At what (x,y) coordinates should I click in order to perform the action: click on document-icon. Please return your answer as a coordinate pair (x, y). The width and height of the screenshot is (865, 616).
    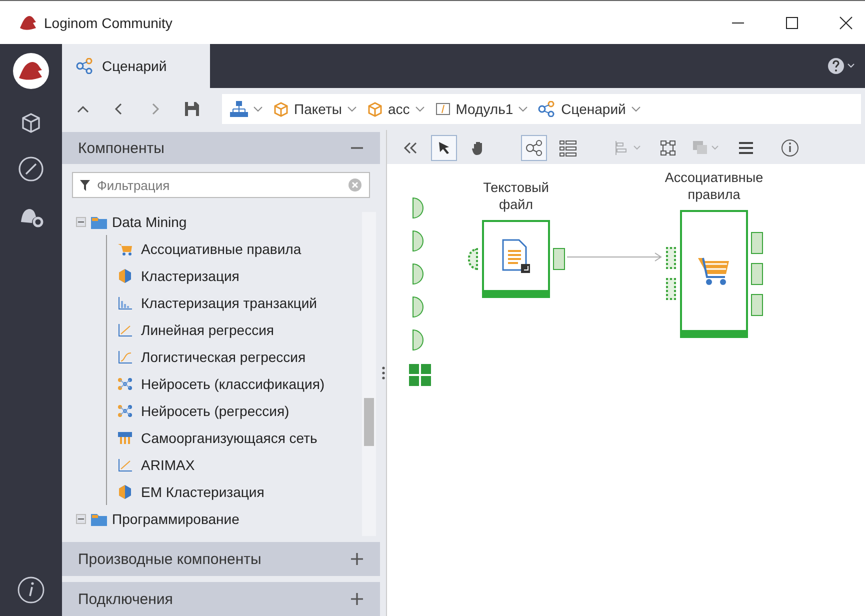
    Looking at the image, I should click on (516, 255).